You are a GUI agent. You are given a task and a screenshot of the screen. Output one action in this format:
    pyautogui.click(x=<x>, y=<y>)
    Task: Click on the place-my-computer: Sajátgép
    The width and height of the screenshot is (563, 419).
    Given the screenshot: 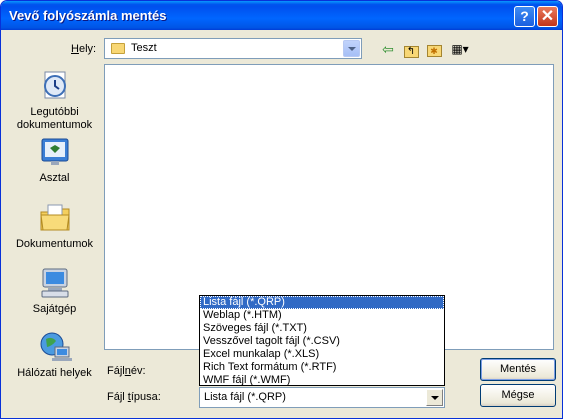 What is the action you would take?
    pyautogui.click(x=54, y=291)
    